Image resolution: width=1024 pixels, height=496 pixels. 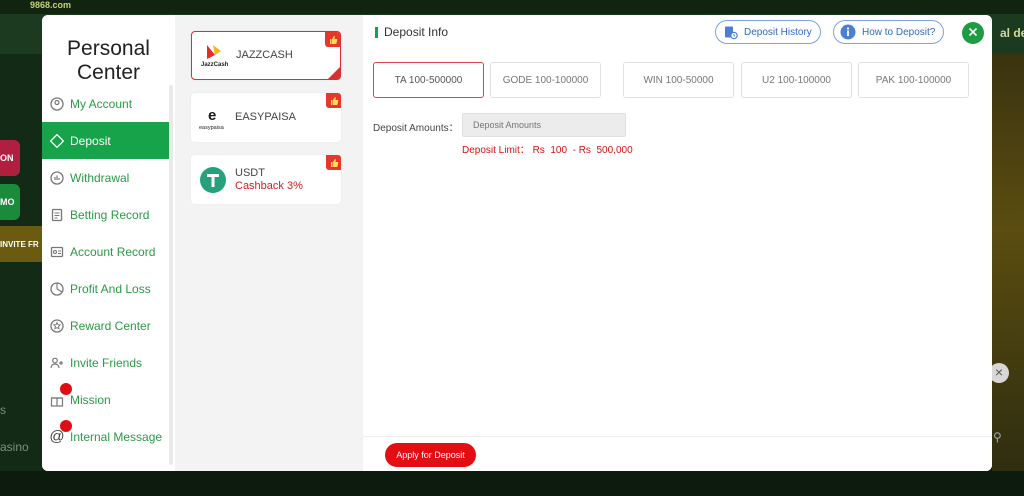 I want to click on close-icon, so click(x=973, y=33).